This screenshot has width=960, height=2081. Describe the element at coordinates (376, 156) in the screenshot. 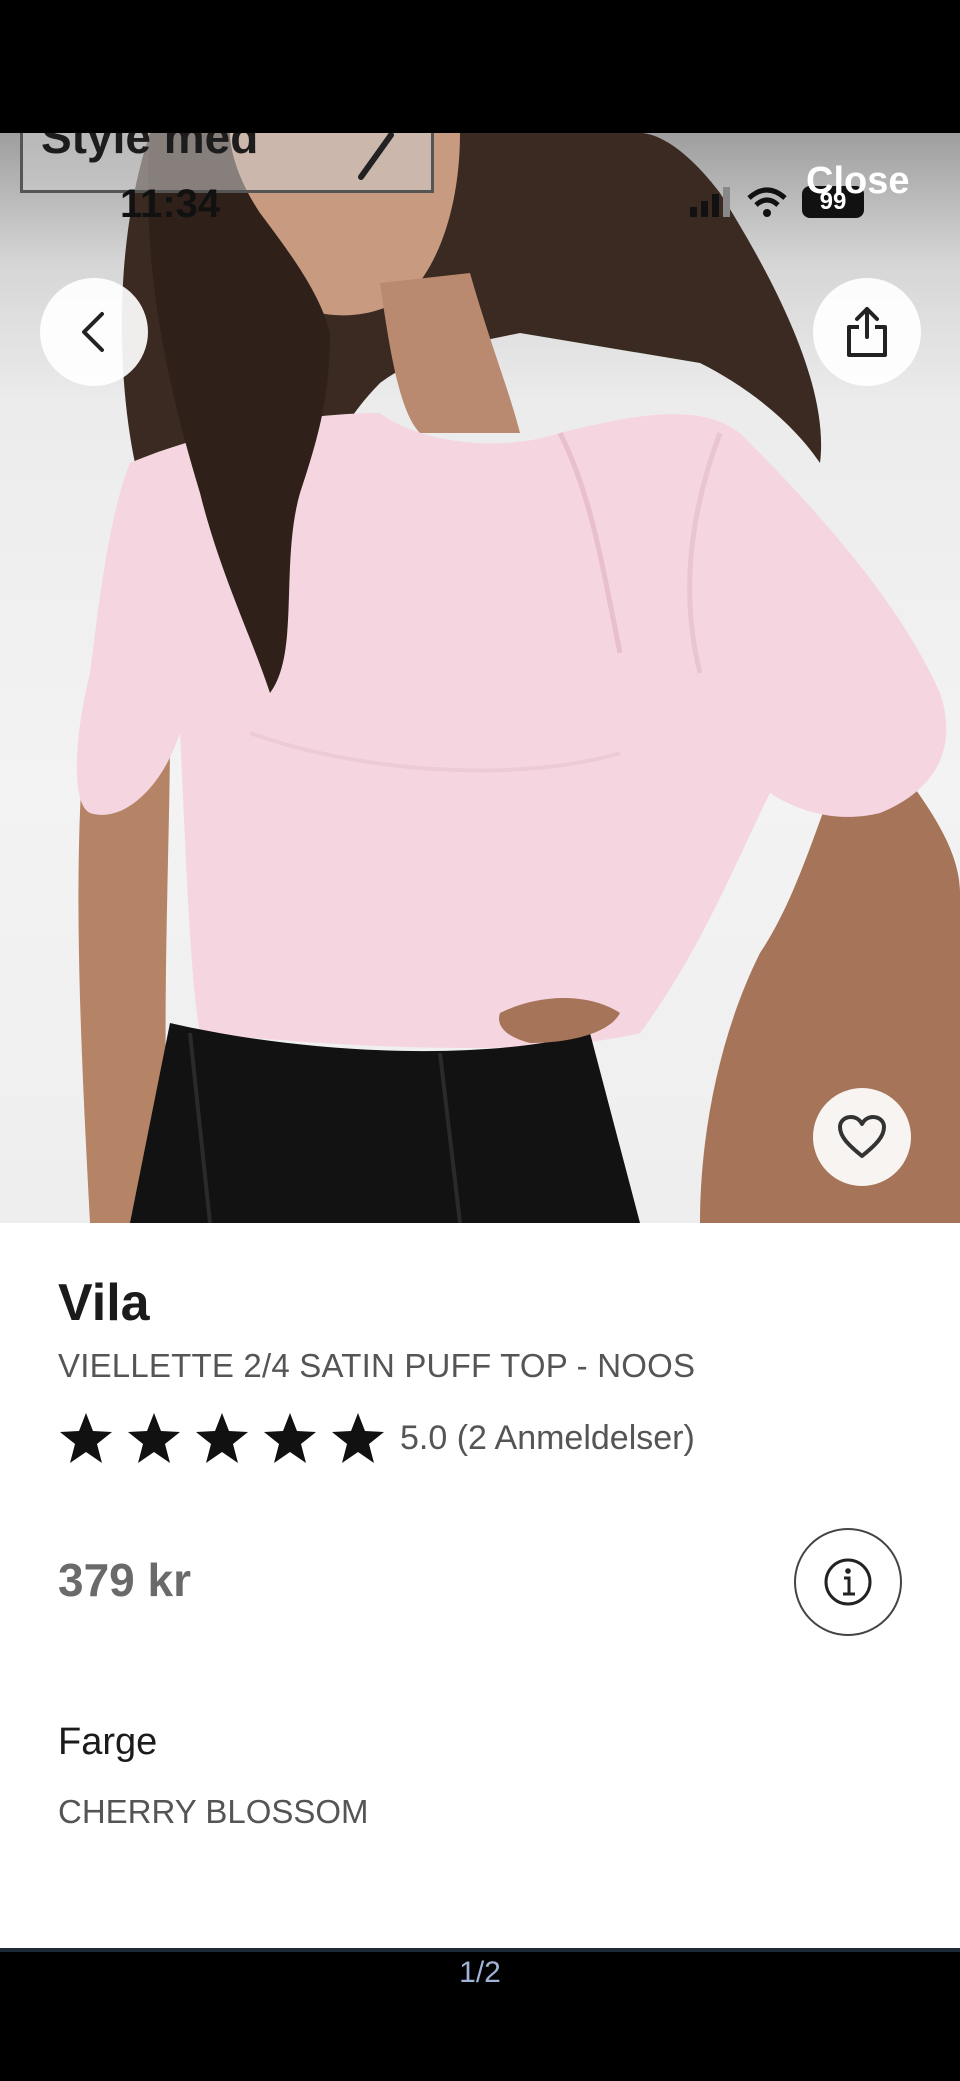

I see `chevron-right-icon` at that location.